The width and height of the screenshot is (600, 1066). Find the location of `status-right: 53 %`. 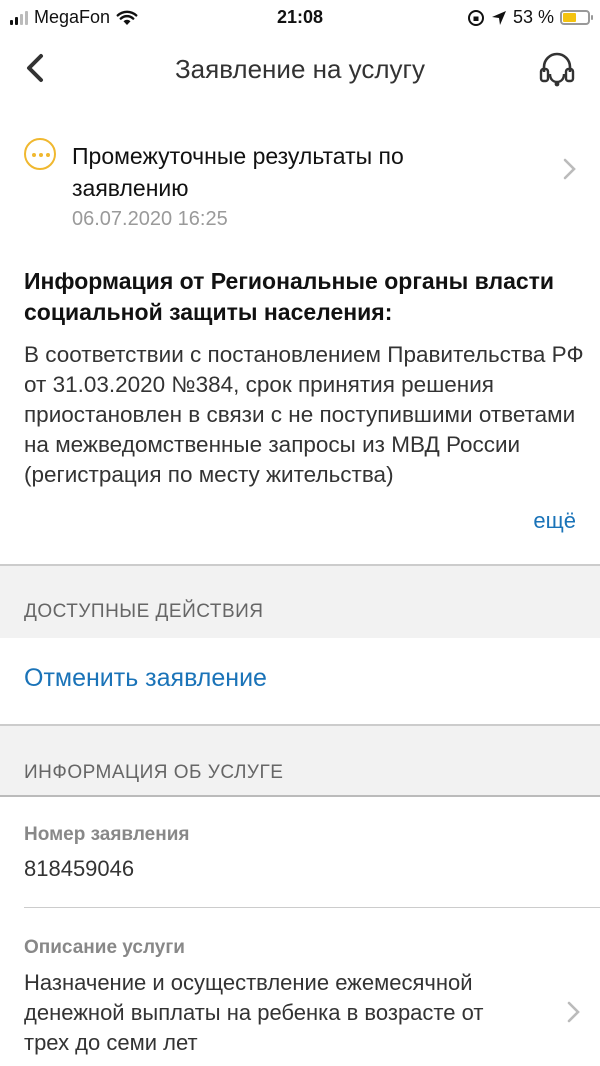

status-right: 53 % is located at coordinates (530, 17).